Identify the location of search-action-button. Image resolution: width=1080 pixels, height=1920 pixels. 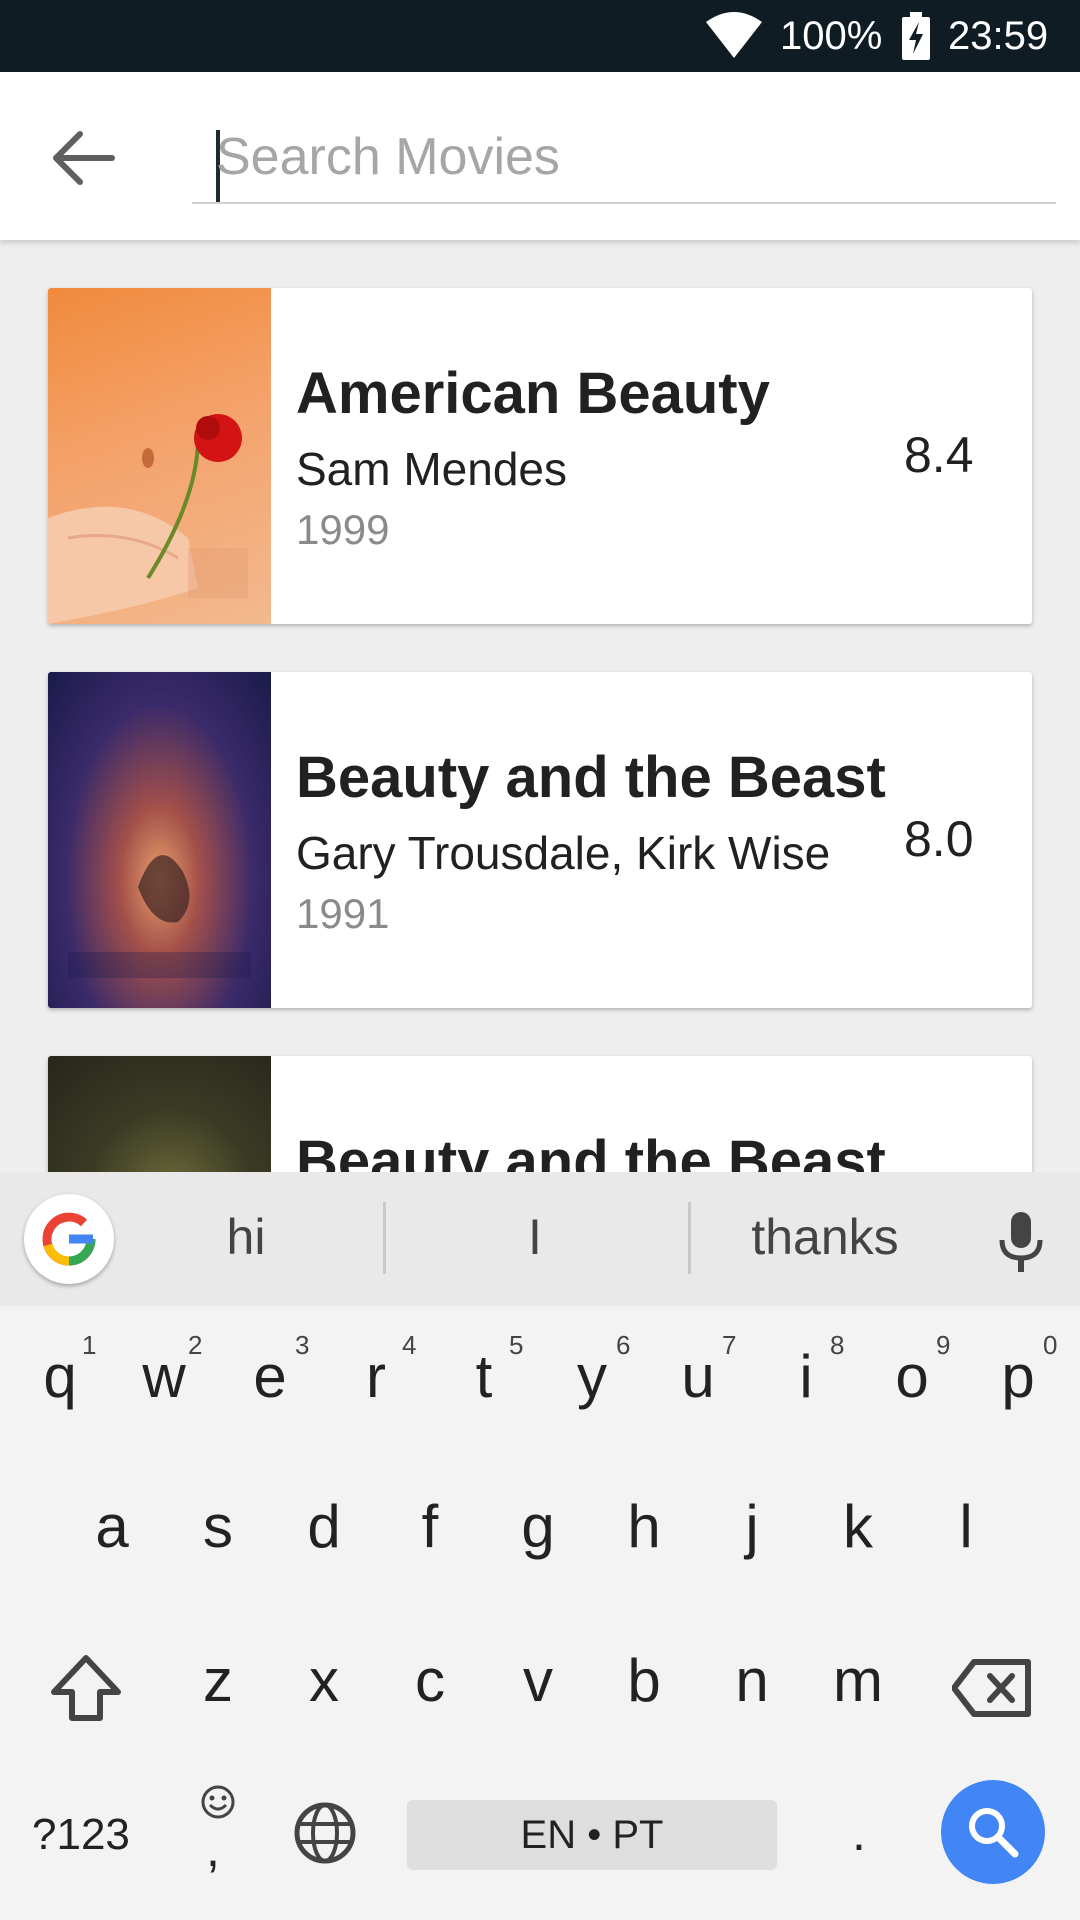
(993, 1832).